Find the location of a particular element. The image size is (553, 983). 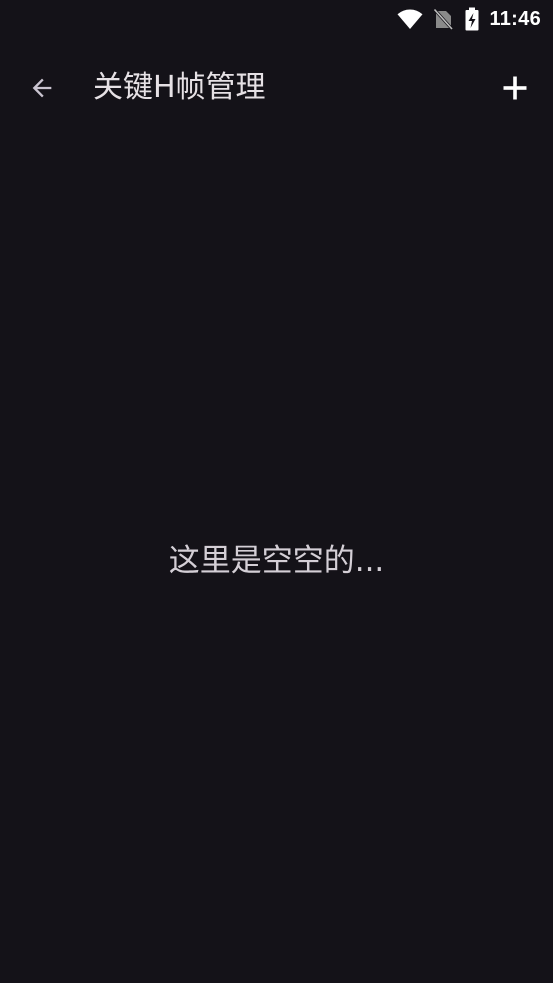

wifi-icon is located at coordinates (410, 19).